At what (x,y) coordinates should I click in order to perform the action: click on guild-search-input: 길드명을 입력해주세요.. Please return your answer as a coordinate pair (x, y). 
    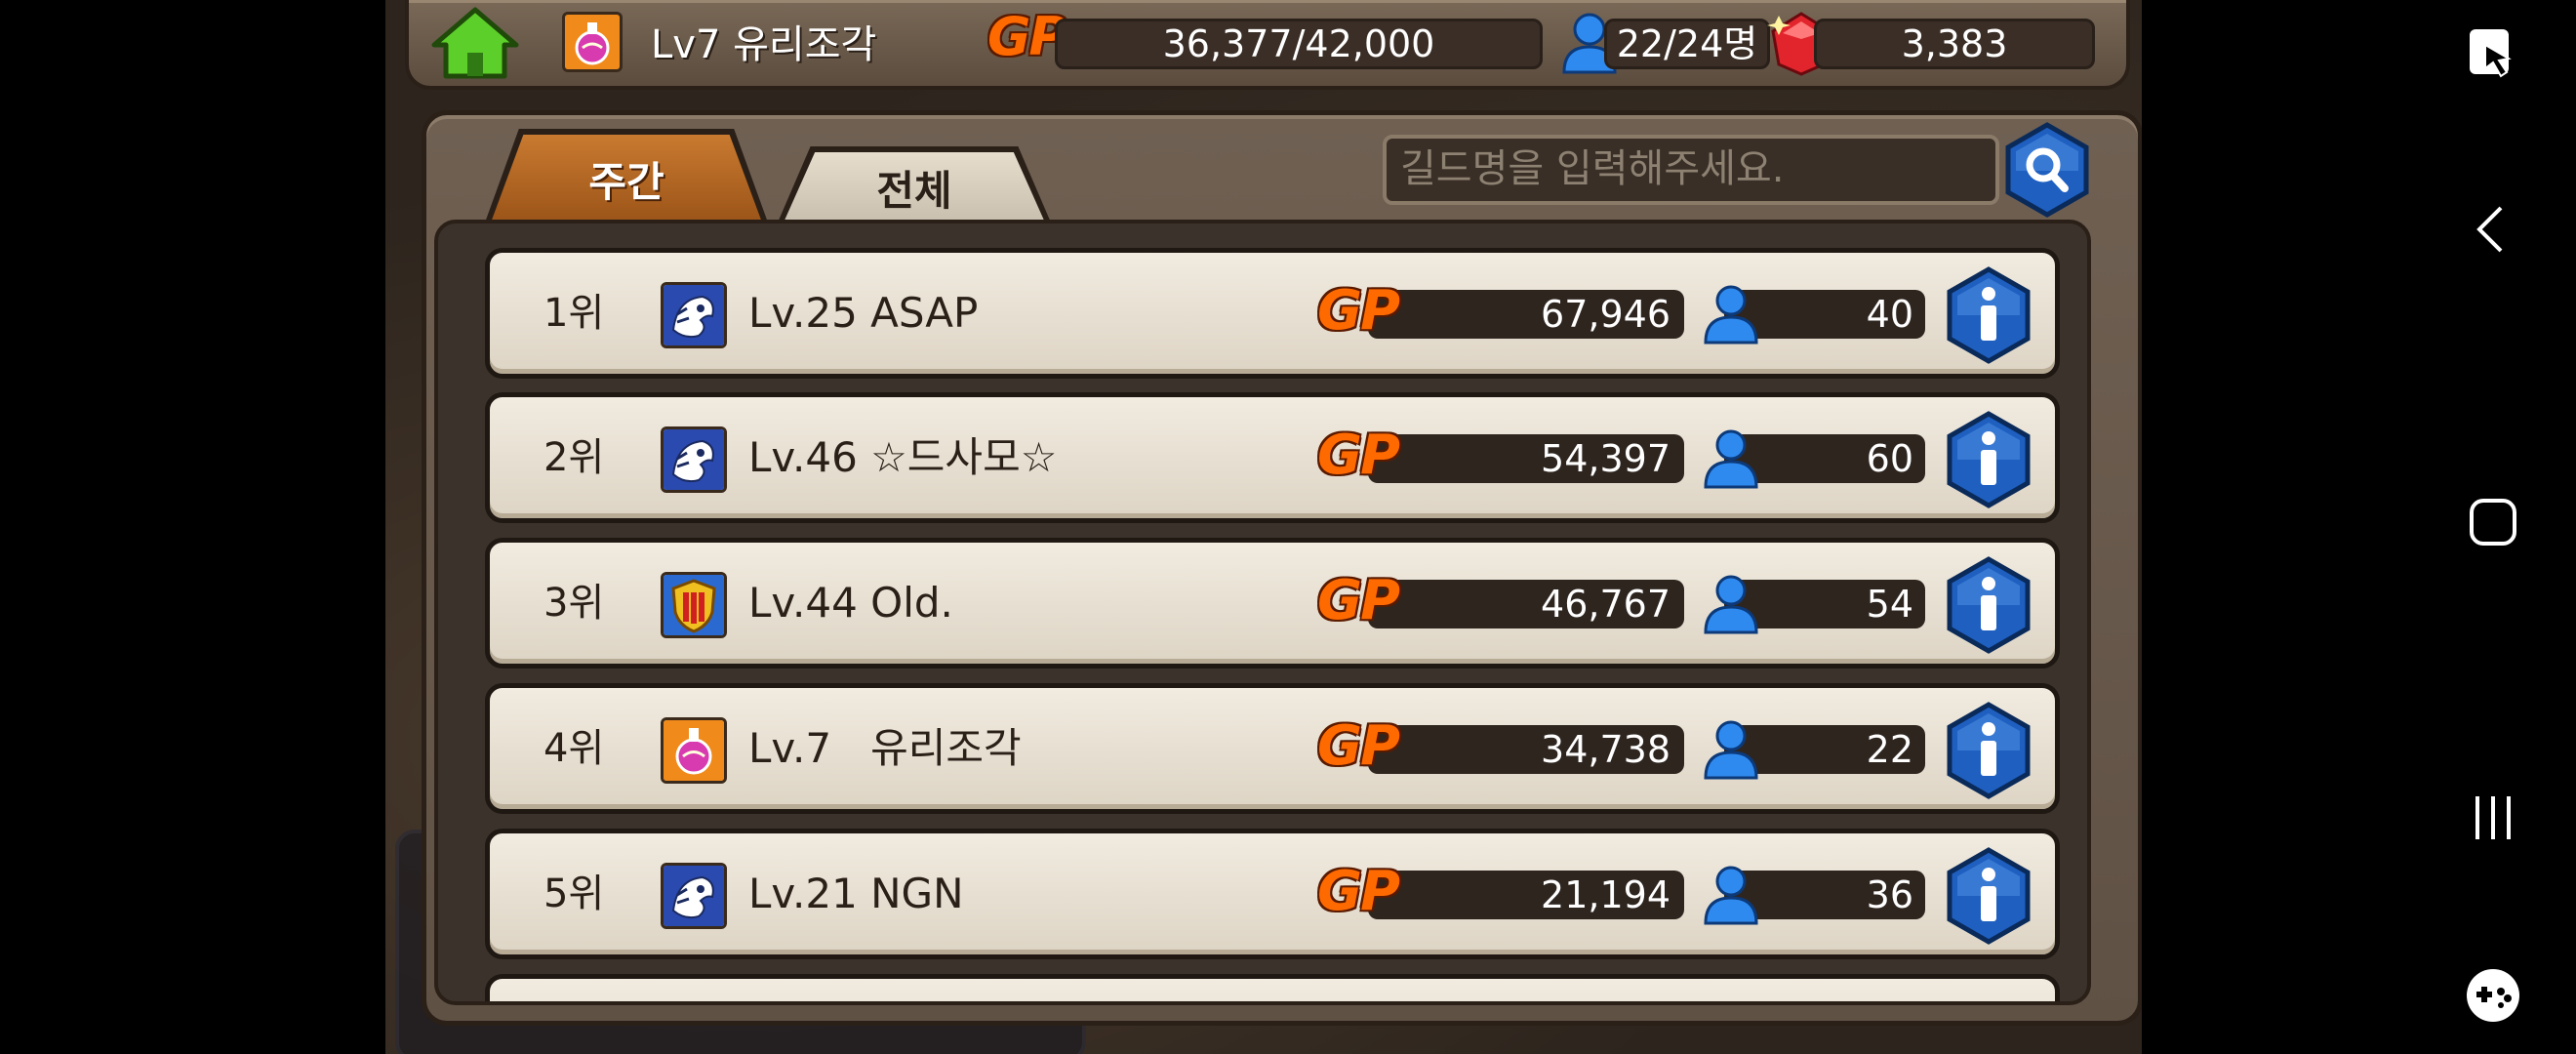
    Looking at the image, I should click on (1691, 170).